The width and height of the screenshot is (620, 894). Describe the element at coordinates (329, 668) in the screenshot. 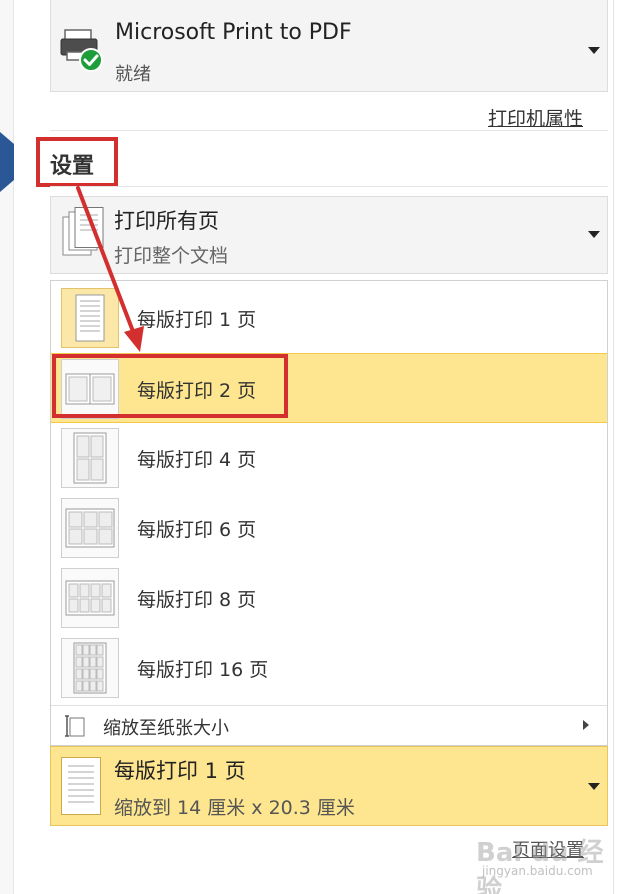

I see `menu-item-16-pages: 每版打印 16 页` at that location.